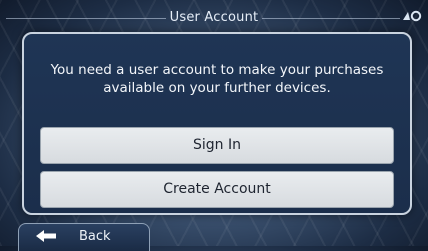 The image size is (428, 251). I want to click on title-bar: User Account, so click(214, 15).